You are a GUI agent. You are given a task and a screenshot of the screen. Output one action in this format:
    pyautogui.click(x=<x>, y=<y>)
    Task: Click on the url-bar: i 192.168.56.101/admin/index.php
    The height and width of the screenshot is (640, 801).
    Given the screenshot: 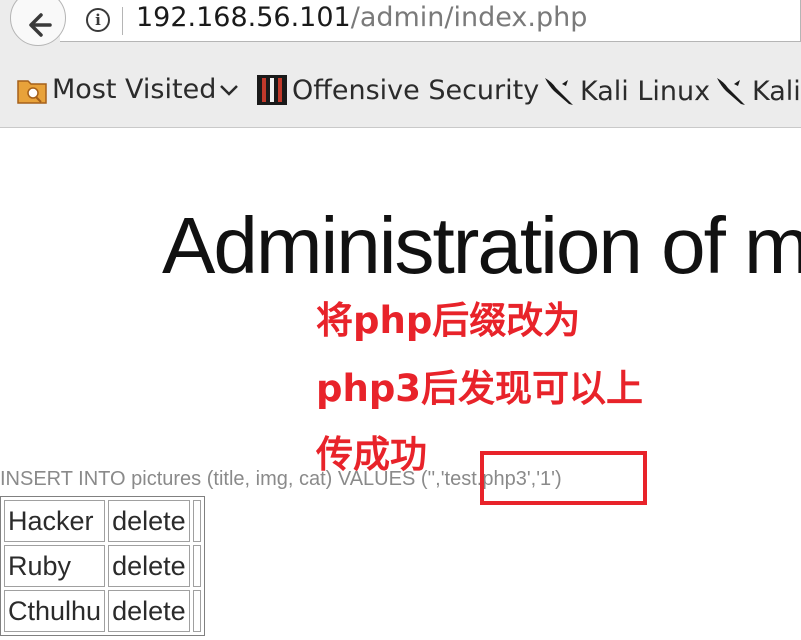 What is the action you would take?
    pyautogui.click(x=430, y=21)
    